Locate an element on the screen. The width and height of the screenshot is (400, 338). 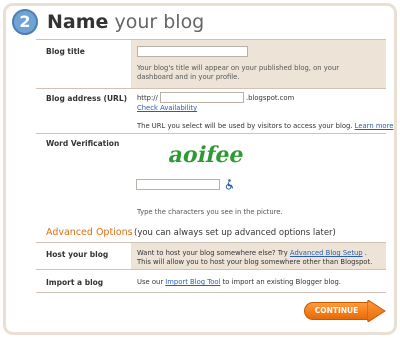
blog-title-input is located at coordinates (192, 51).